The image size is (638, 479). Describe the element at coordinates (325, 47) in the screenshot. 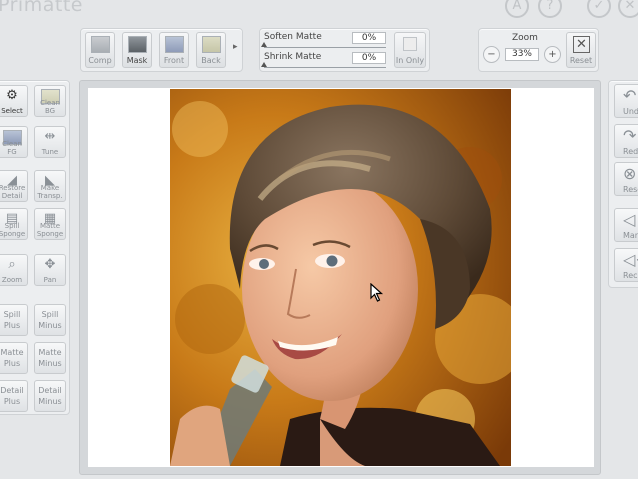

I see `soften-matte-track` at that location.